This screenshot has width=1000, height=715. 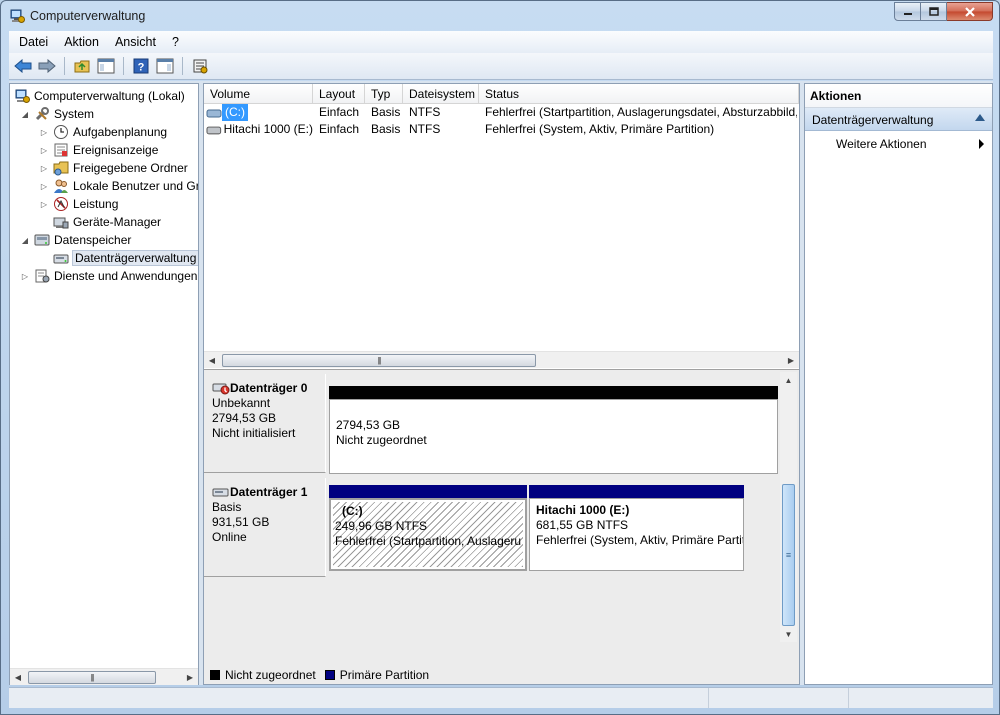 What do you see at coordinates (61, 150) in the screenshot?
I see `event-viewer-icon` at bounding box center [61, 150].